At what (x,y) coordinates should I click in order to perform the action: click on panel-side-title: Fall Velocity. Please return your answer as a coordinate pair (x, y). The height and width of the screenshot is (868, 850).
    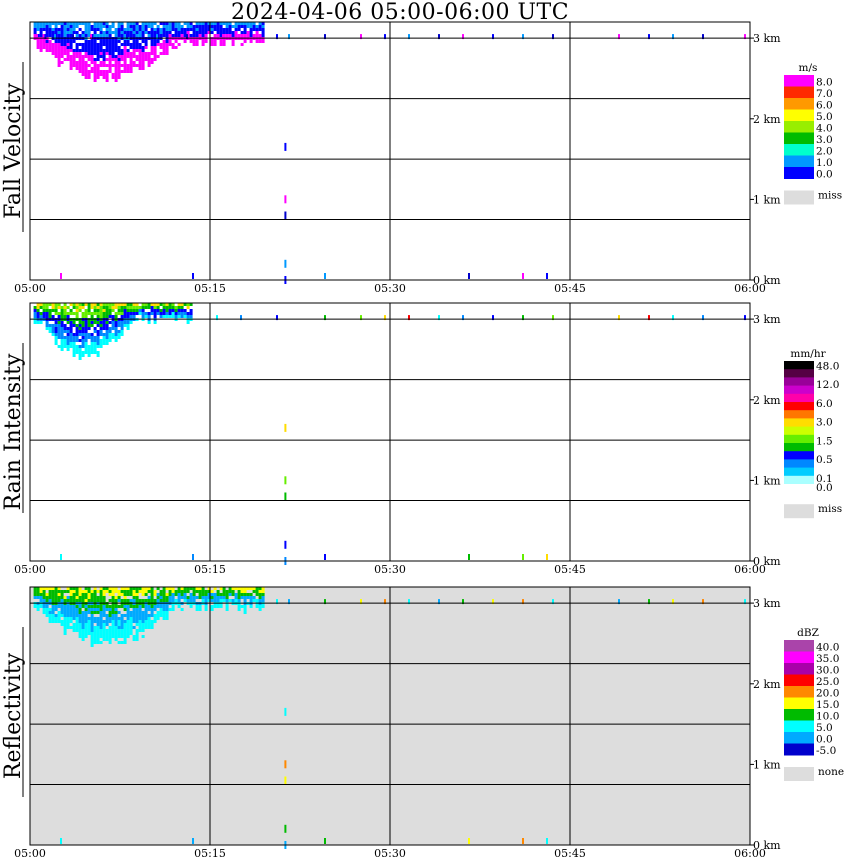
    Looking at the image, I should click on (13, 151).